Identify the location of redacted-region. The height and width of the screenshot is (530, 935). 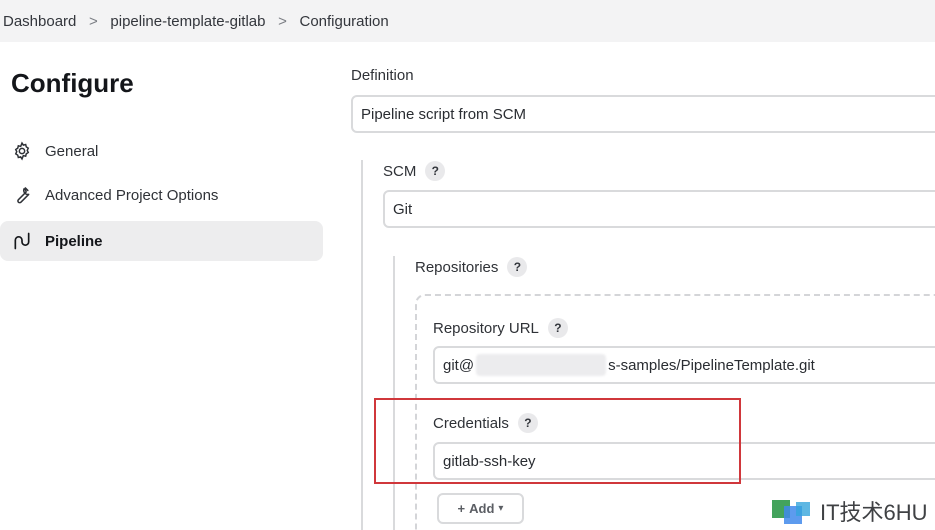
(541, 365).